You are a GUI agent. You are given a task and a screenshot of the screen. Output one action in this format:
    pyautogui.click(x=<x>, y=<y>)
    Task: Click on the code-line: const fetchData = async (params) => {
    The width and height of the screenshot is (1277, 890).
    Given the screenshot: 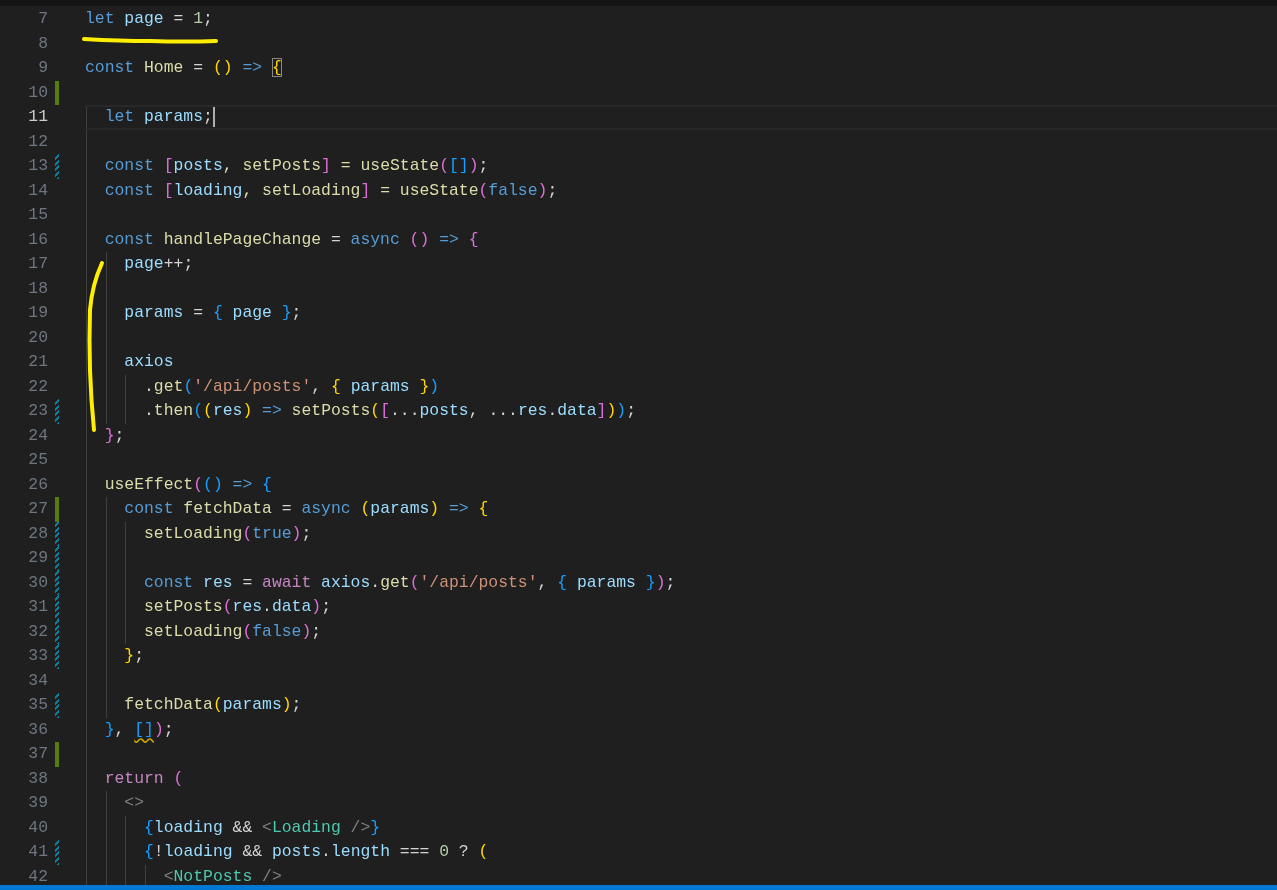 What is the action you would take?
    pyautogui.click(x=306, y=509)
    